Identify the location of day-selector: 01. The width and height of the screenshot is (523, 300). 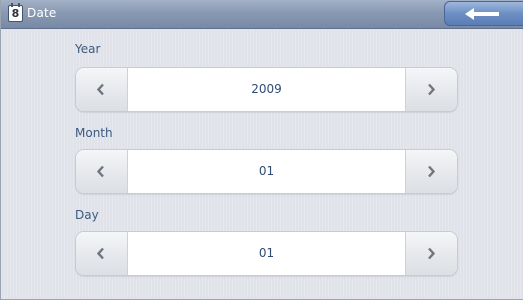
(266, 253).